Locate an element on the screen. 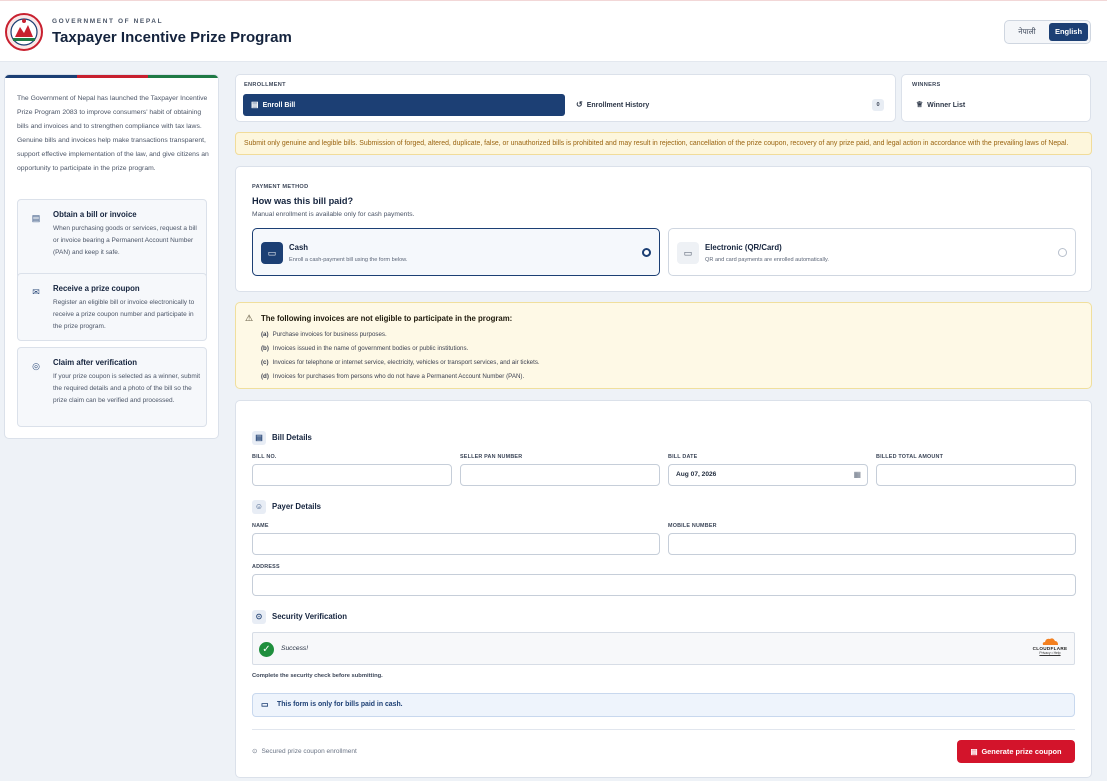 Image resolution: width=1107 pixels, height=781 pixels. secure-check-icon: ⊙ is located at coordinates (255, 751).